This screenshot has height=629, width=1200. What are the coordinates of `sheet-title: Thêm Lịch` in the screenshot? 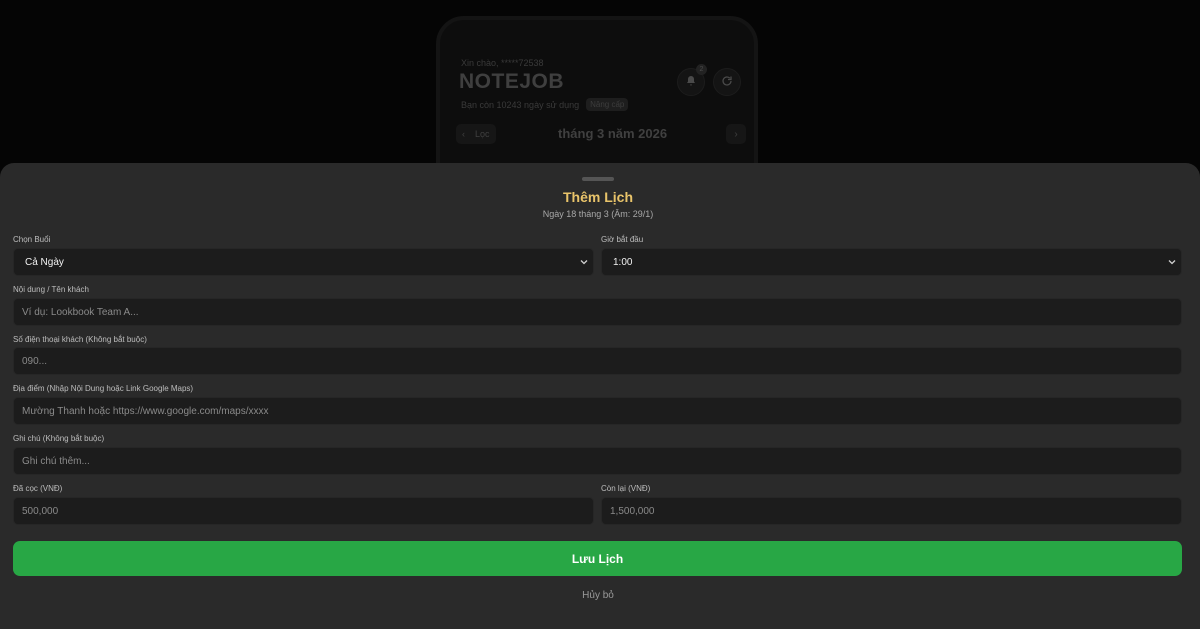 It's located at (597, 197).